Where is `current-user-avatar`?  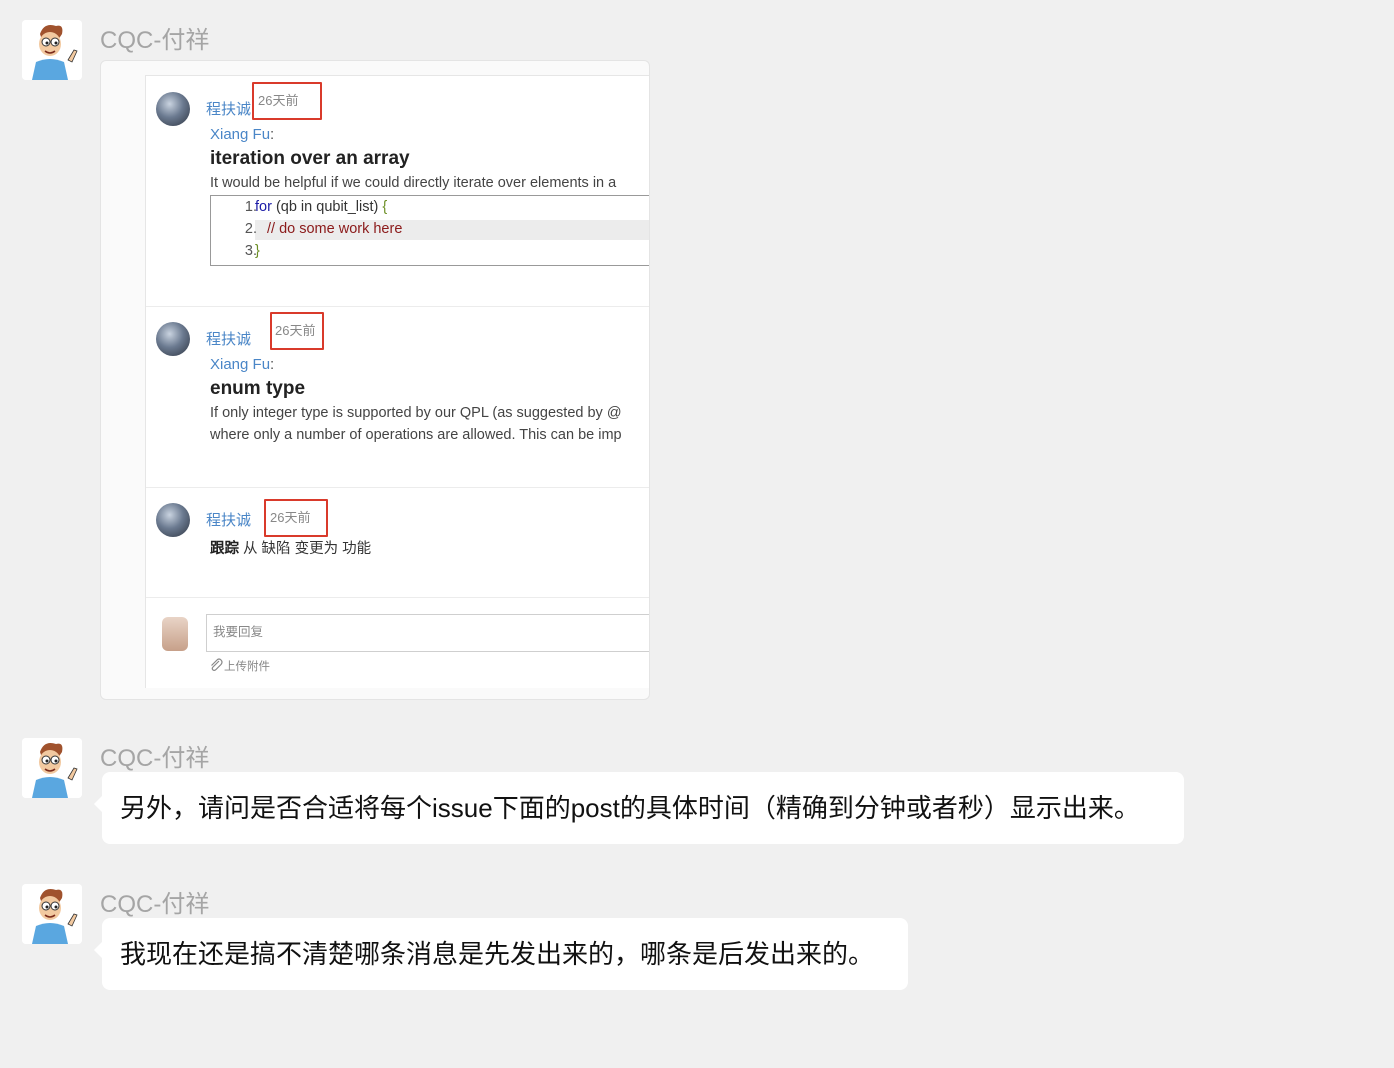 current-user-avatar is located at coordinates (175, 634).